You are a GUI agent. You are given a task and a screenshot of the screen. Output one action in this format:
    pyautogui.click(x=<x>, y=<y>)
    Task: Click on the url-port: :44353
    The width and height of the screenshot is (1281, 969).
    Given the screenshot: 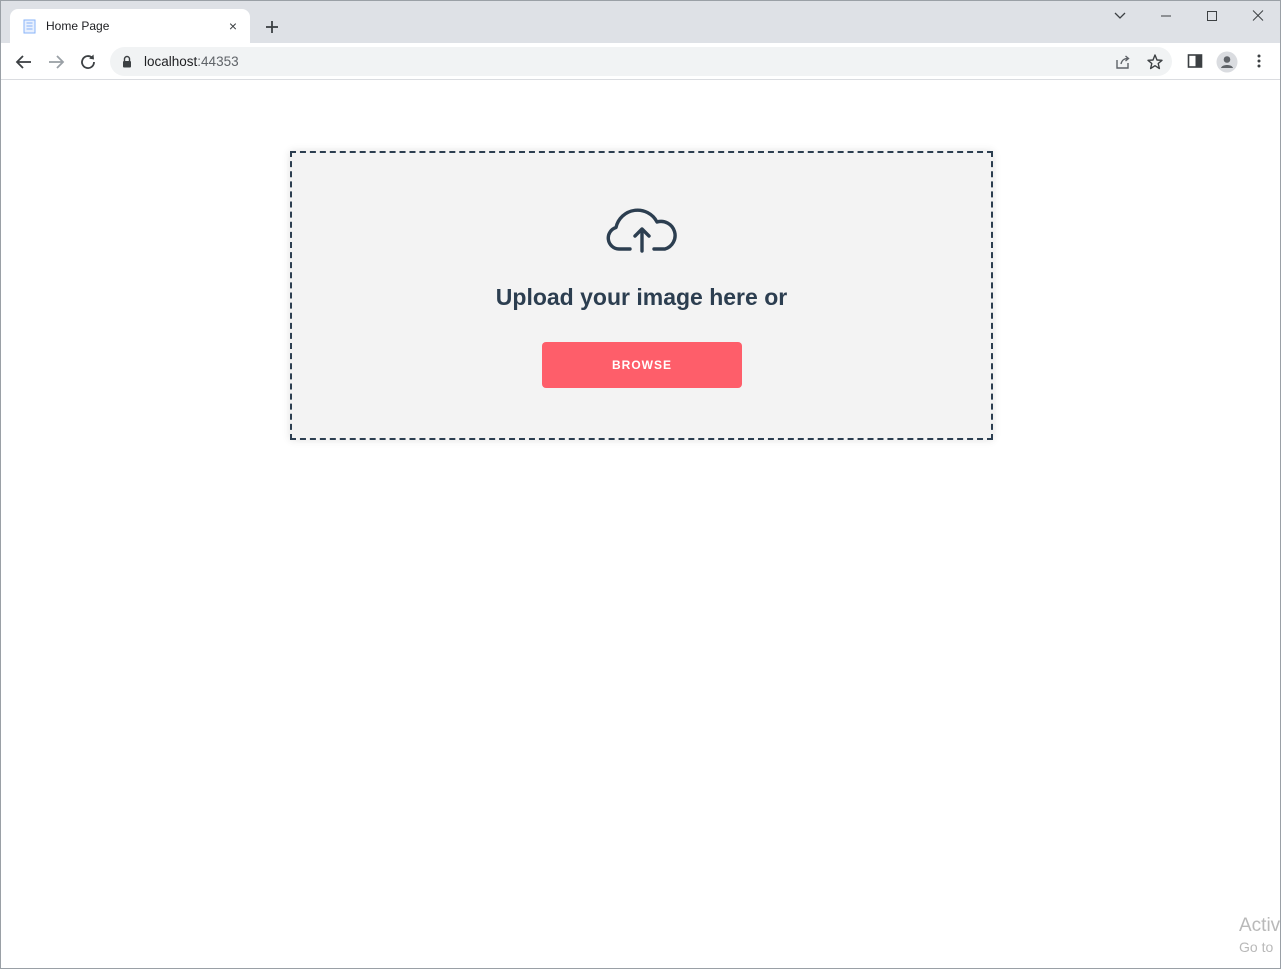 What is the action you would take?
    pyautogui.click(x=218, y=61)
    